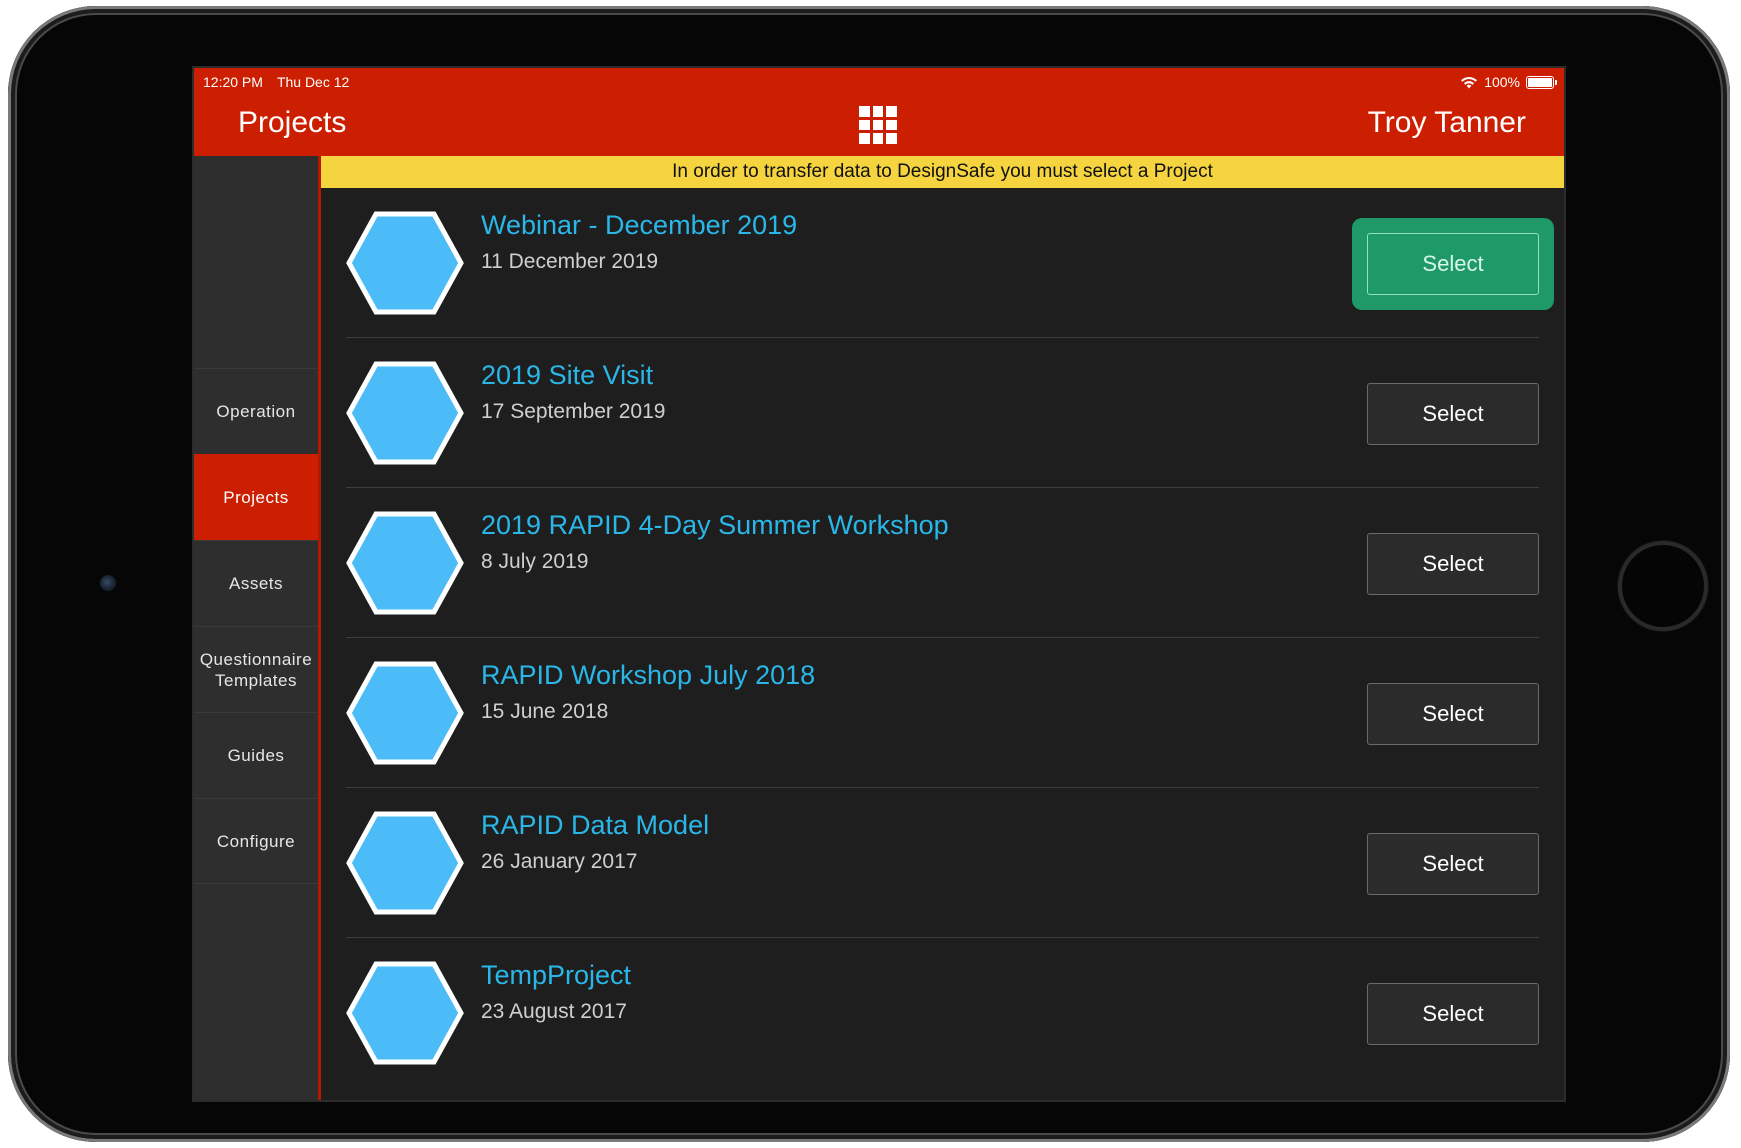  I want to click on status-bar-left: 12:20 PM Thu Dec 12, so click(276, 82).